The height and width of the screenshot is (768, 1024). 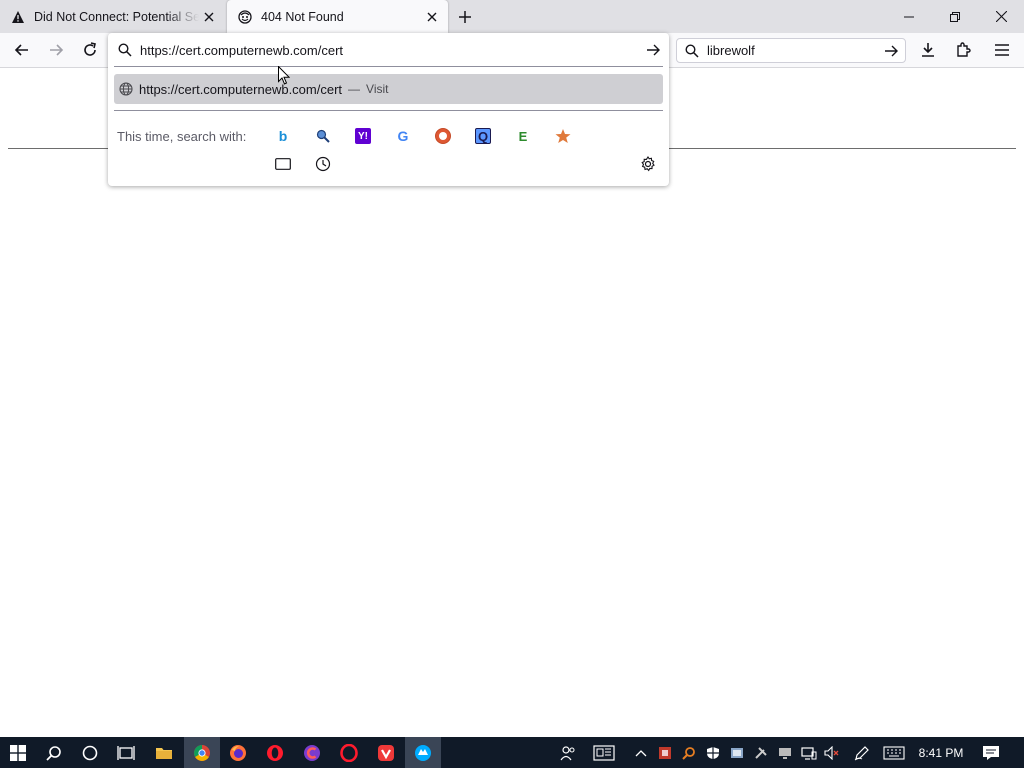 I want to click on cent-browser-icon, so click(x=312, y=752).